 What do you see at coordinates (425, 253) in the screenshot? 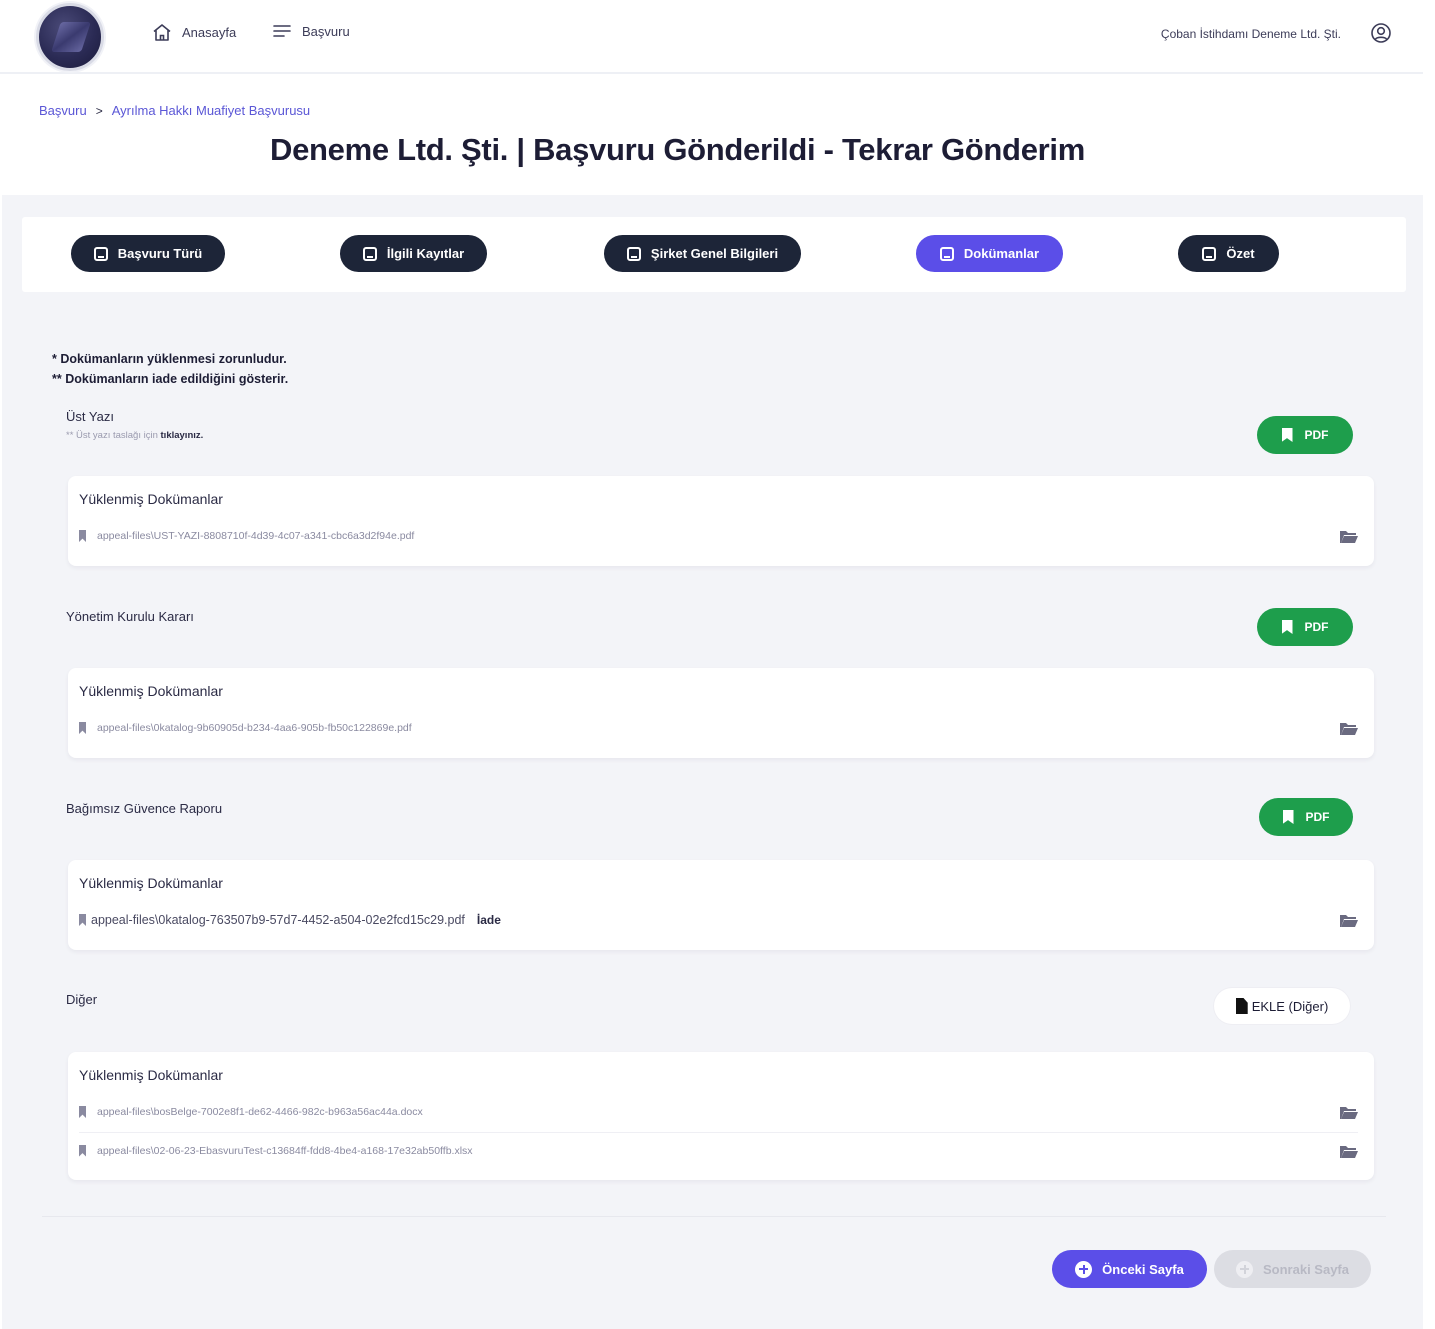
I see `step-label: İlgili Kayıtlar` at bounding box center [425, 253].